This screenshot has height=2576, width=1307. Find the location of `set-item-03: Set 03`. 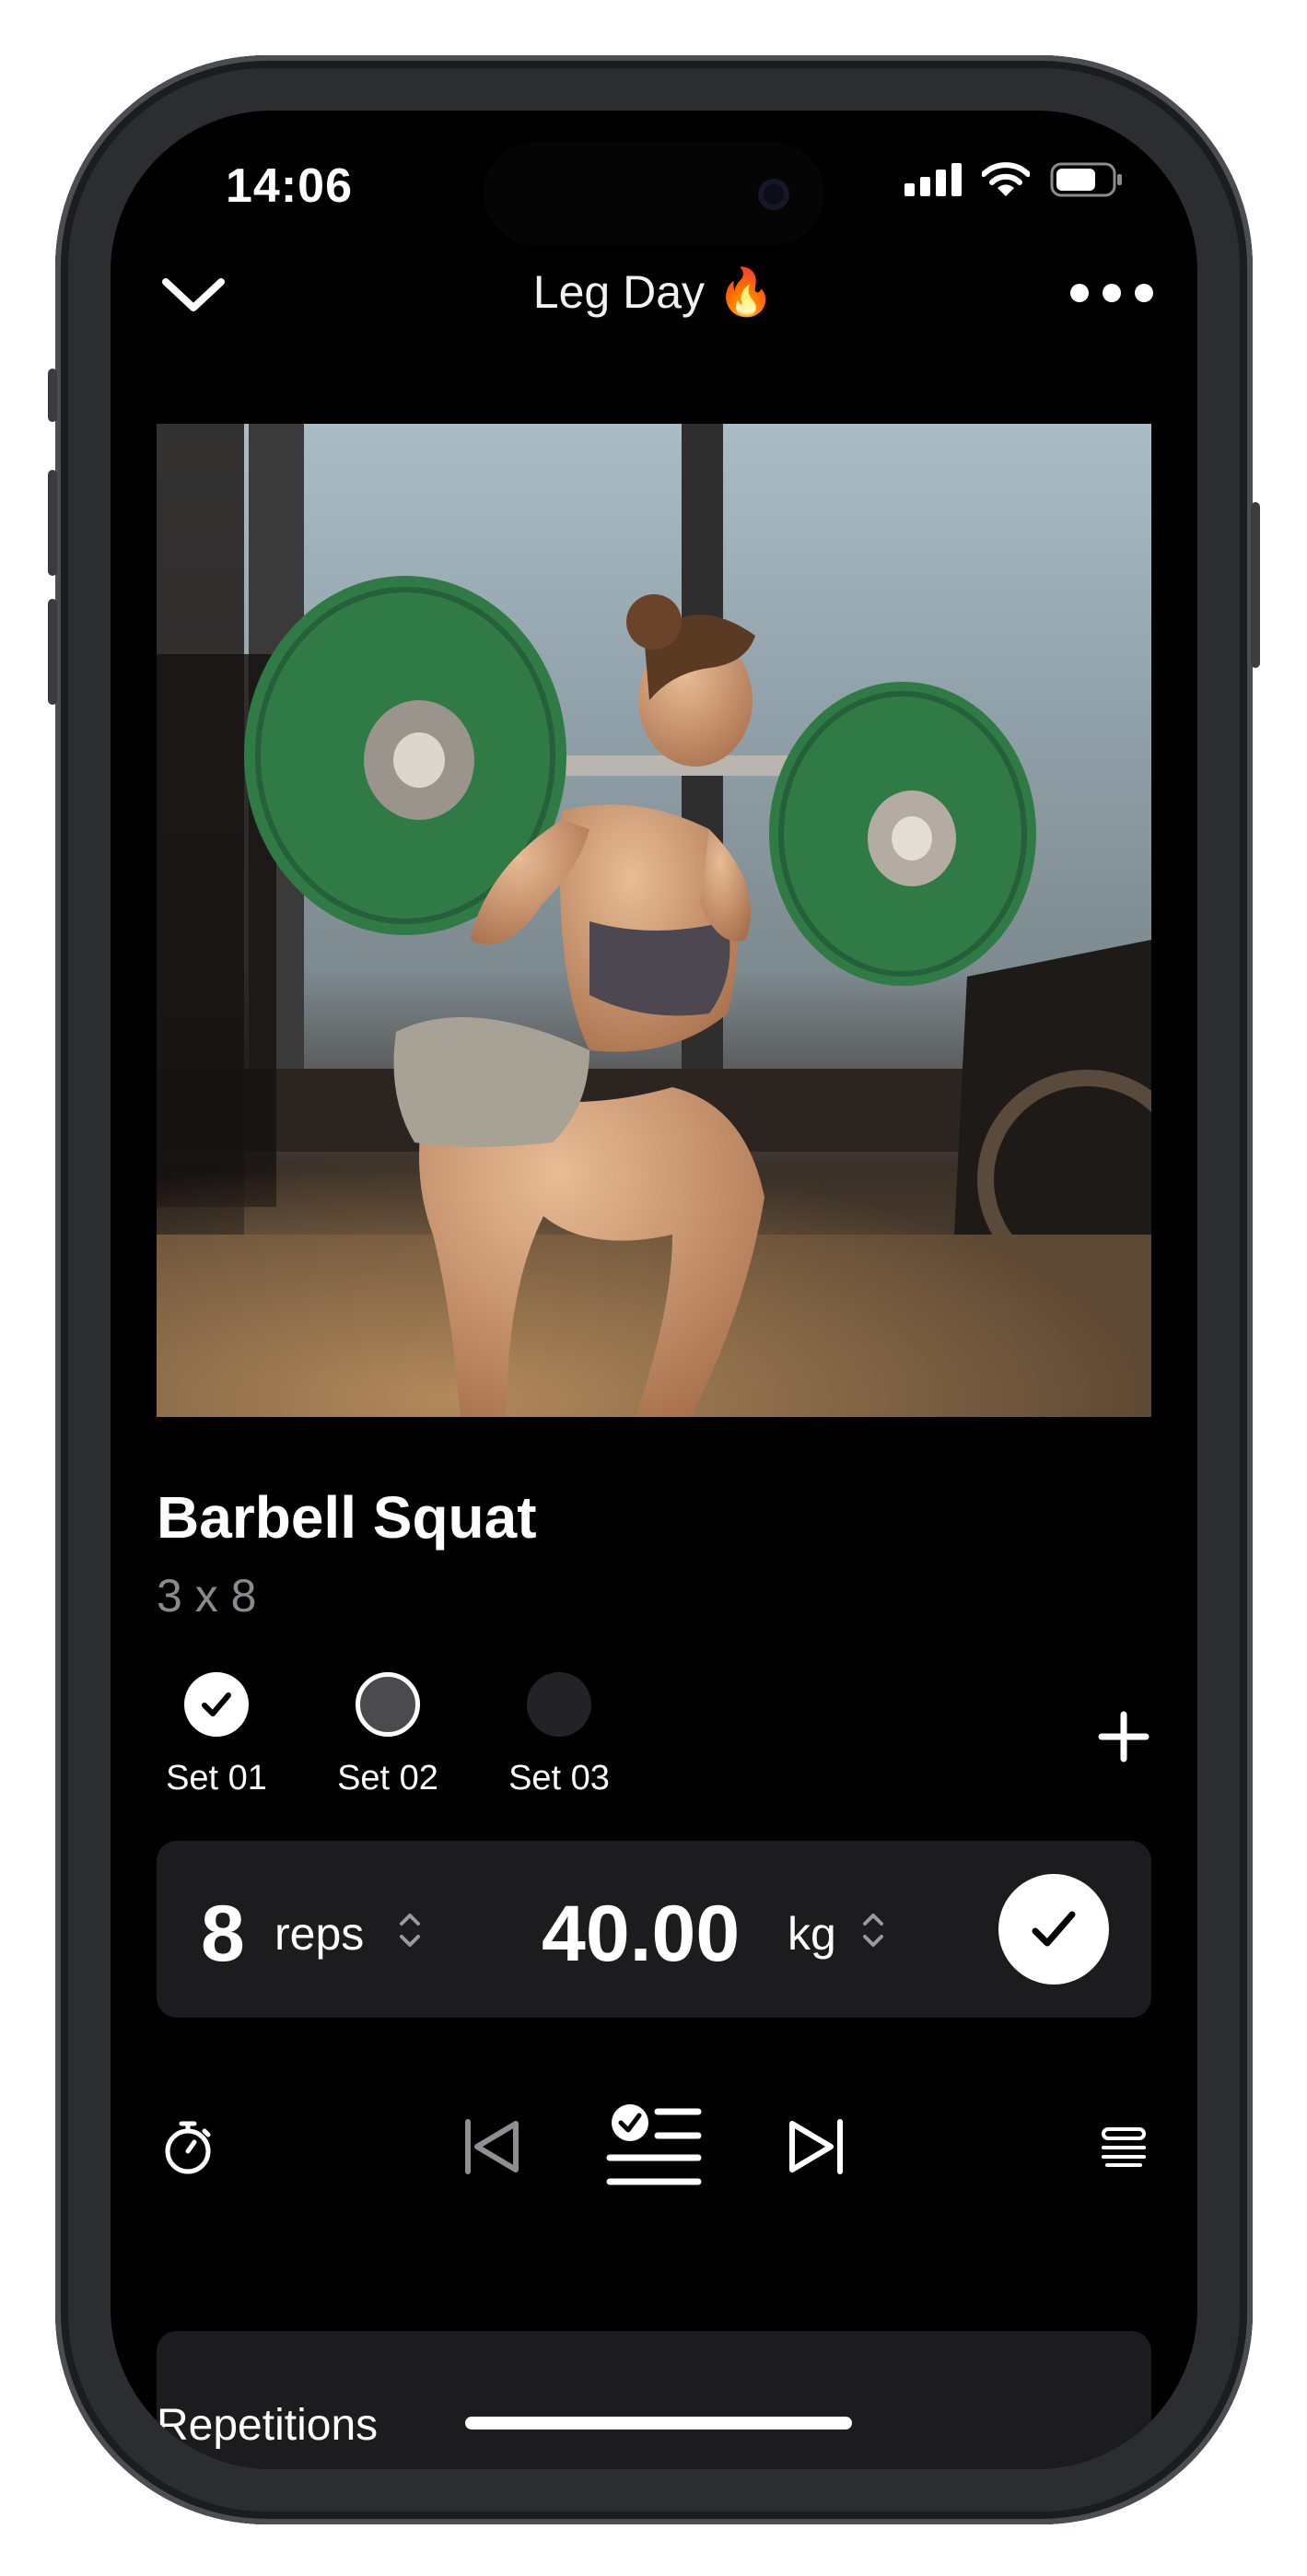

set-item-03: Set 03 is located at coordinates (559, 1735).